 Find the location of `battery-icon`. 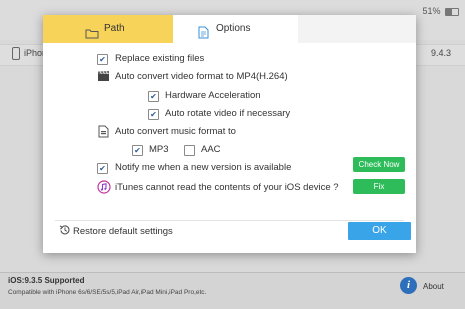

battery-icon is located at coordinates (452, 11).